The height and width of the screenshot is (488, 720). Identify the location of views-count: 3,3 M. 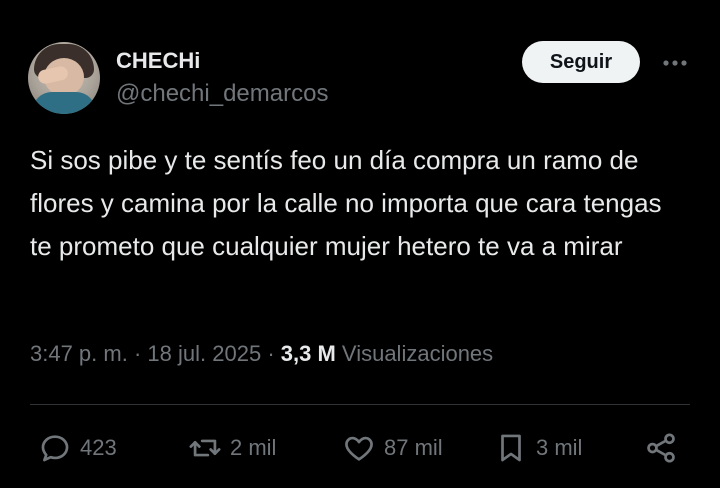
(308, 353).